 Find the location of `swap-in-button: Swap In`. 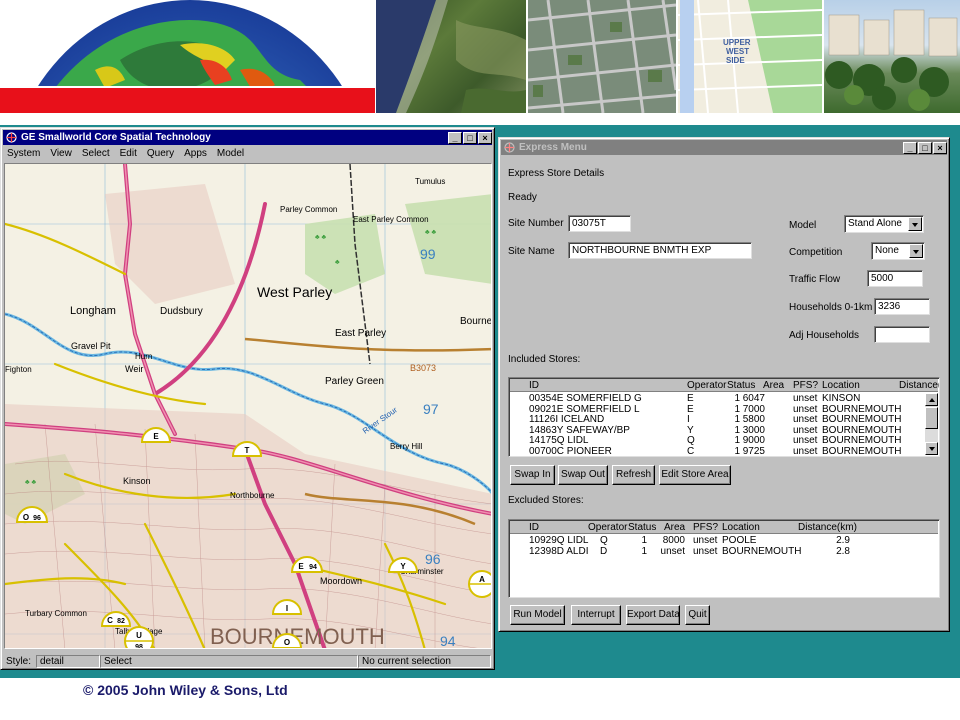

swap-in-button: Swap In is located at coordinates (532, 475).